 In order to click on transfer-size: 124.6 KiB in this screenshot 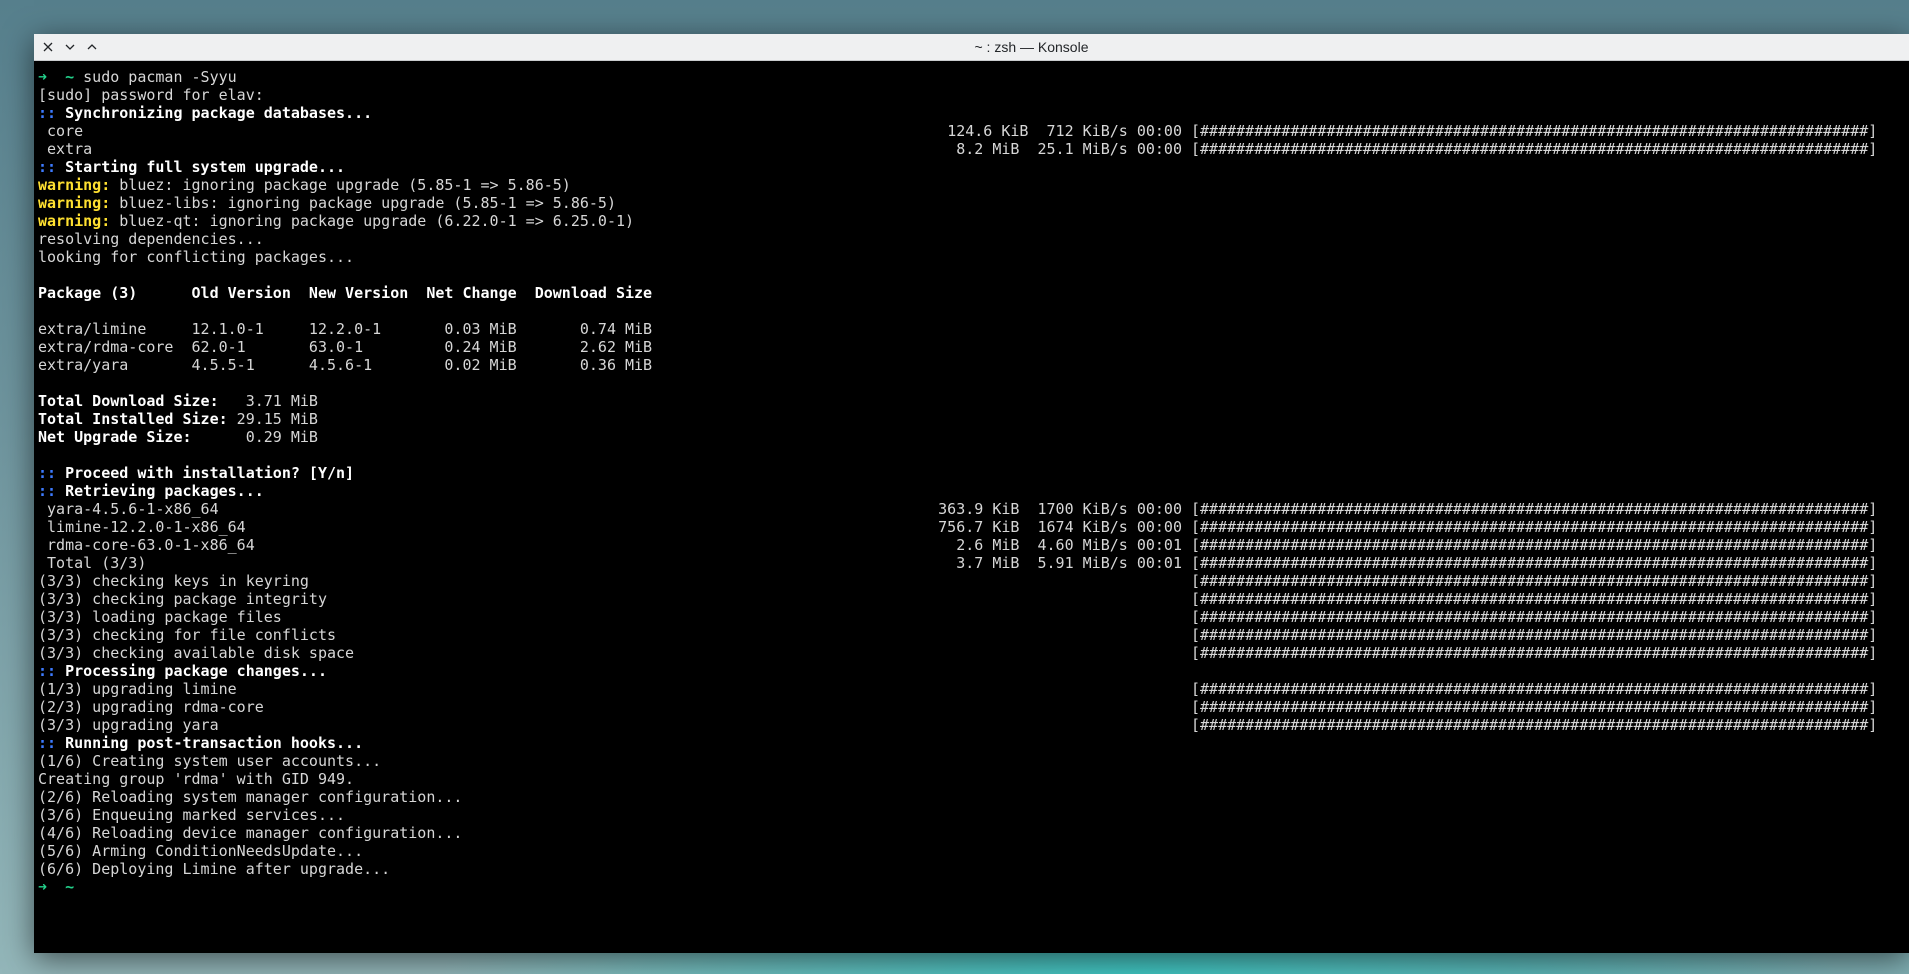, I will do `click(988, 131)`.